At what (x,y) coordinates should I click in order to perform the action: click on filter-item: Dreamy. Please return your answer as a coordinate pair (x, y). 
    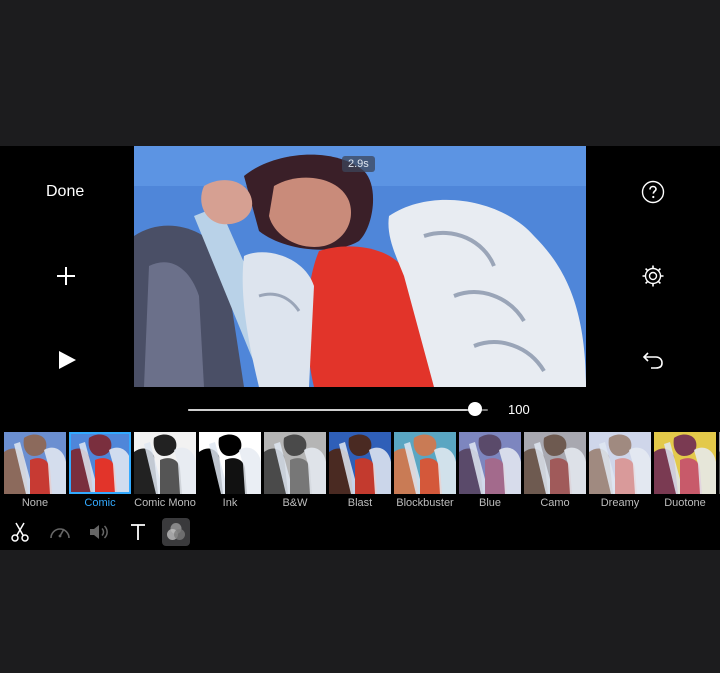
    Looking at the image, I should click on (620, 472).